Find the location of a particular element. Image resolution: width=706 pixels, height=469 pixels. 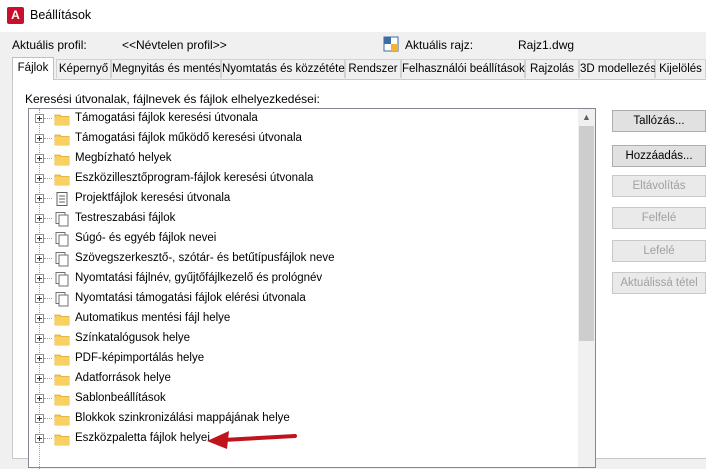

current-profile-label: Aktuális profil: is located at coordinates (49, 45).